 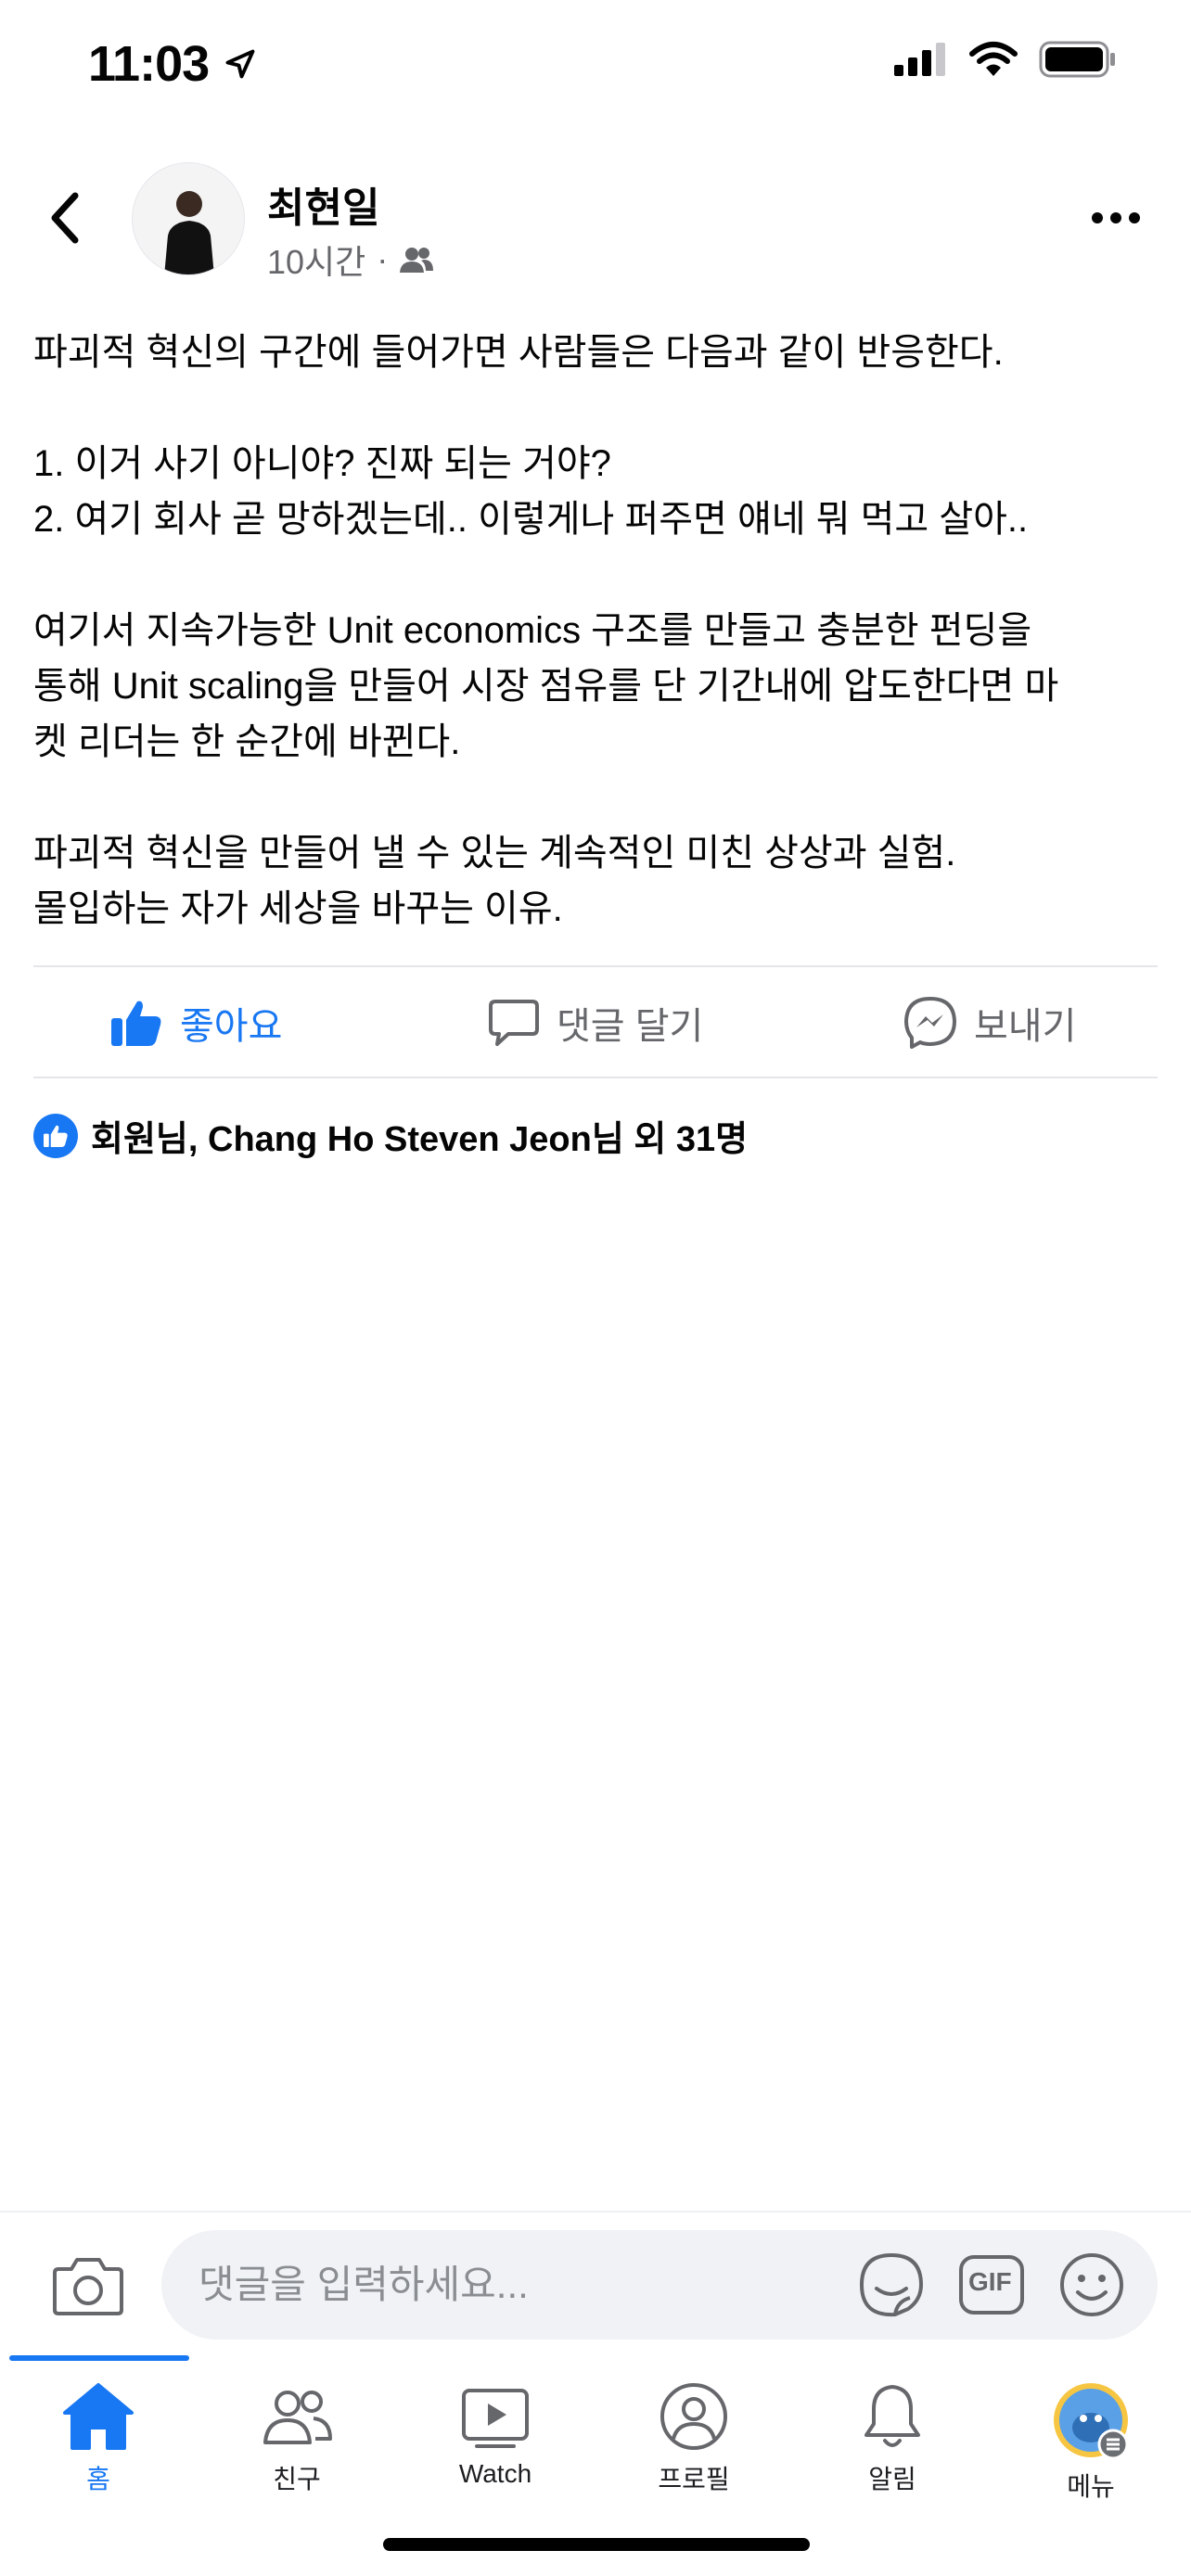 I want to click on post-text-line: 1. 이거 사기 아니야? 진짜 되는 거야?, so click(x=322, y=463).